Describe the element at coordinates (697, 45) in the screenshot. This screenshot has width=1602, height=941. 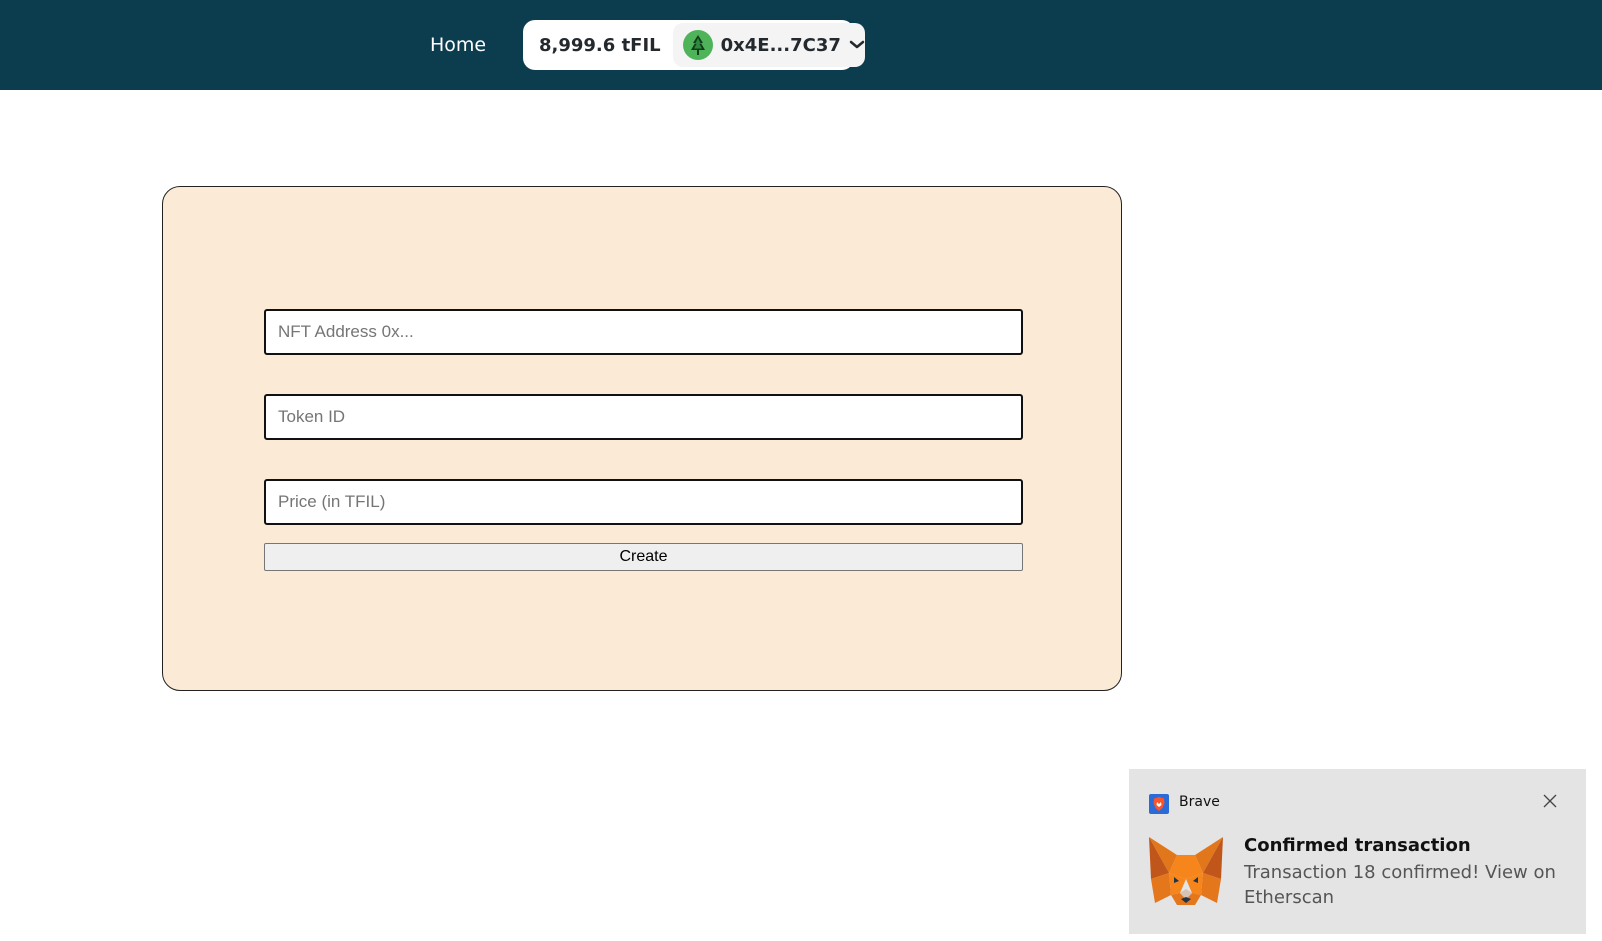
I see `tree-avatar-icon` at that location.